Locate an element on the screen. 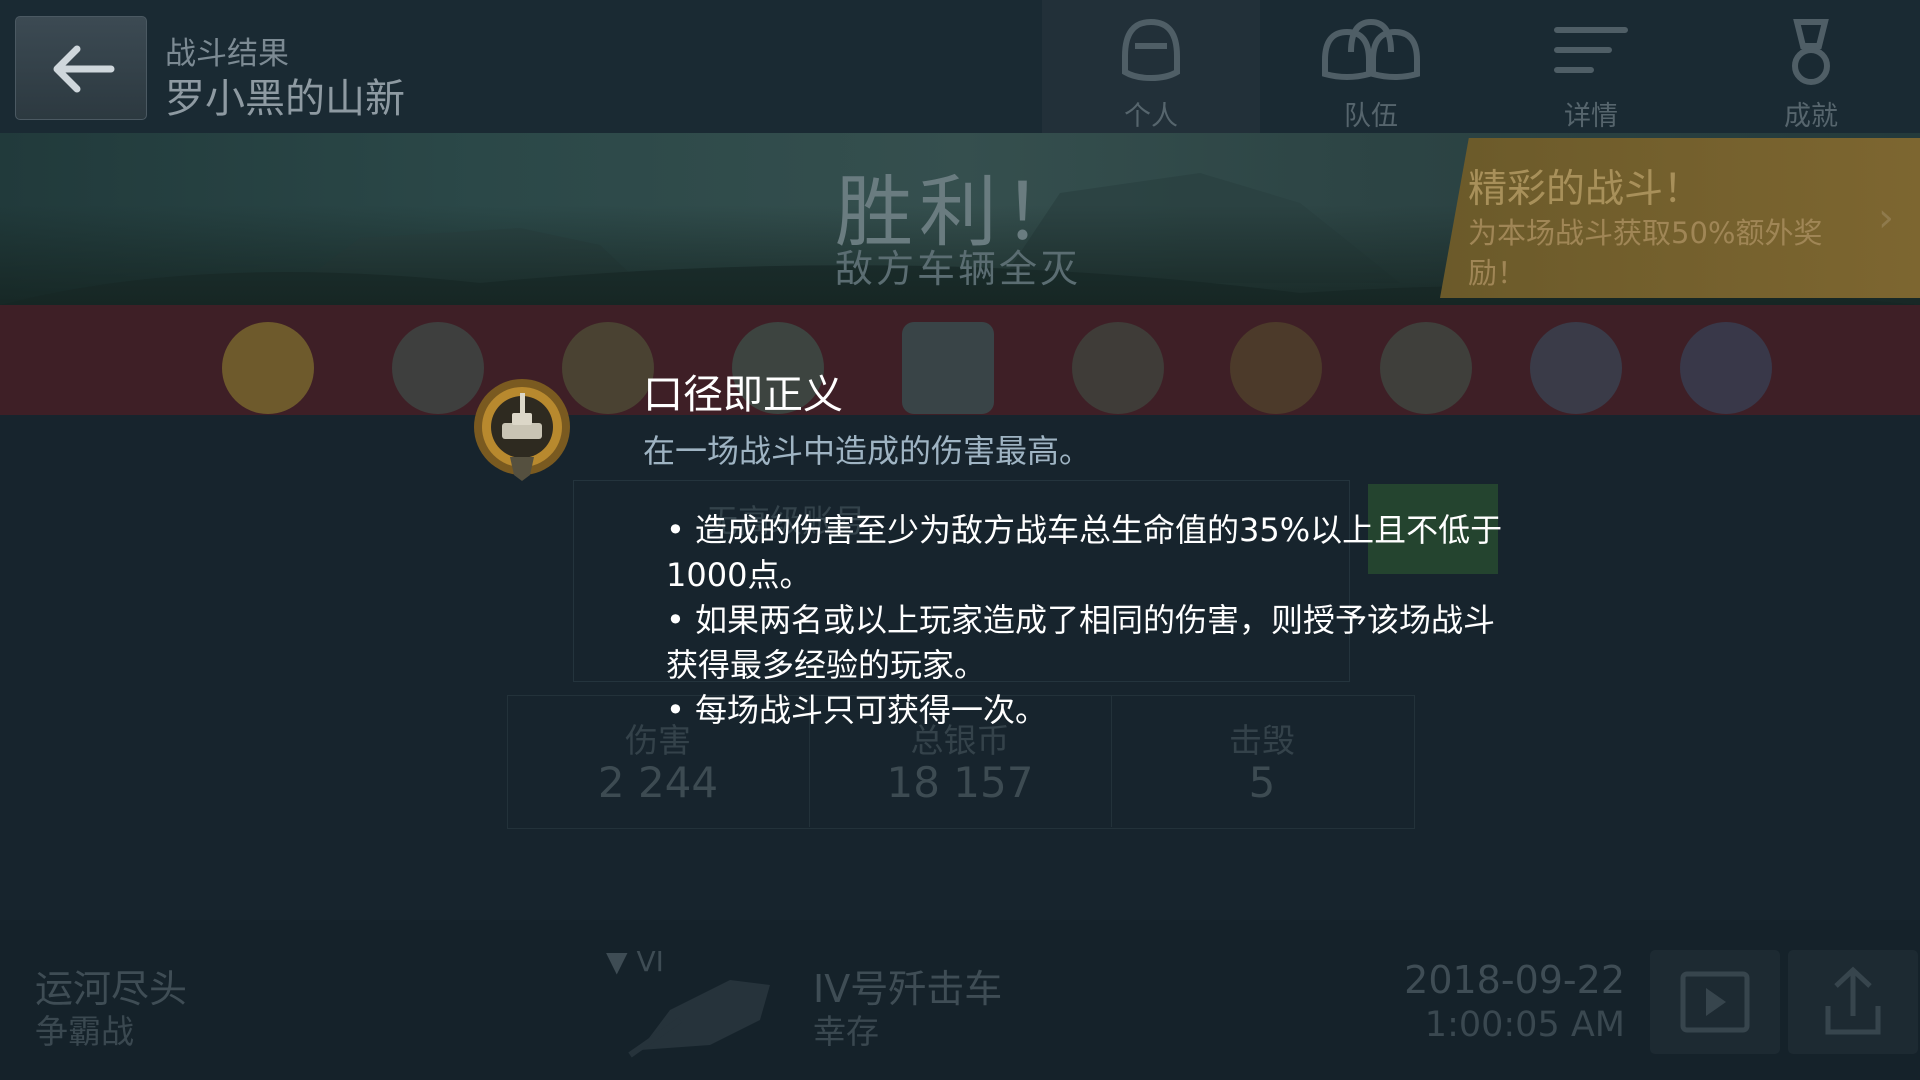 The image size is (1920, 1080). battle-date: 2018-09-22 is located at coordinates (1514, 980).